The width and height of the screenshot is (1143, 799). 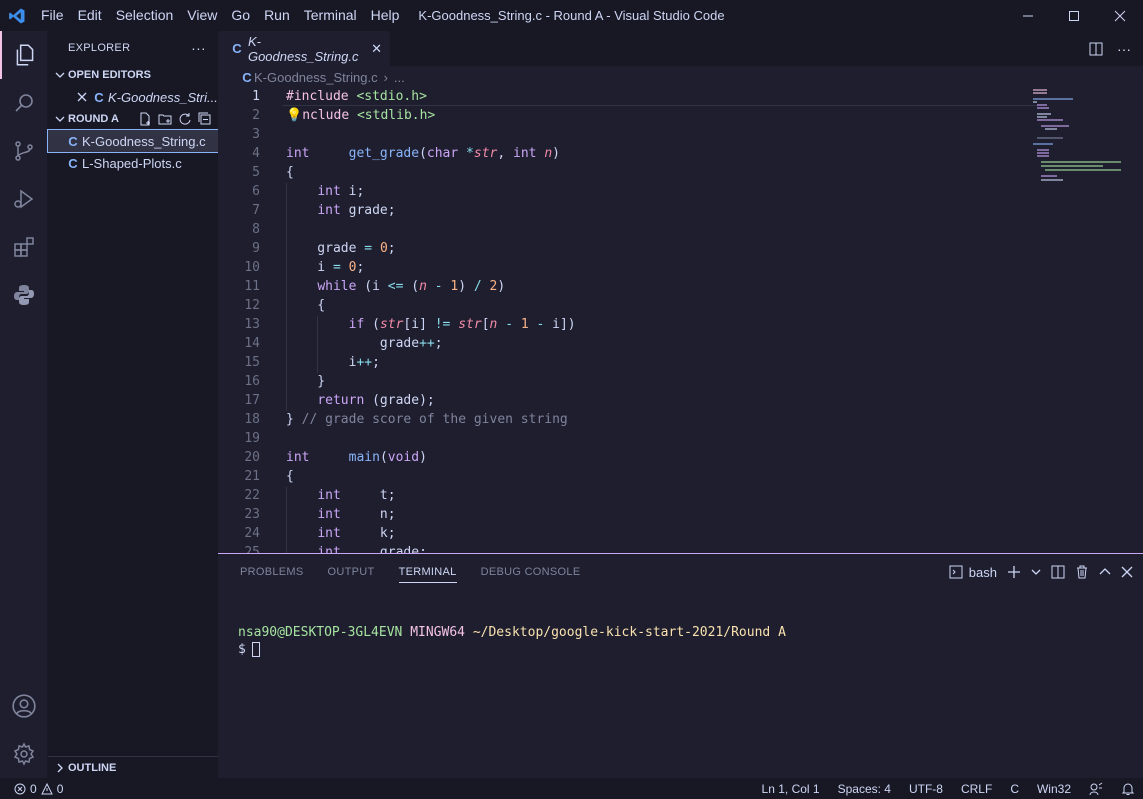 I want to click on platform: Win32, so click(x=1054, y=789).